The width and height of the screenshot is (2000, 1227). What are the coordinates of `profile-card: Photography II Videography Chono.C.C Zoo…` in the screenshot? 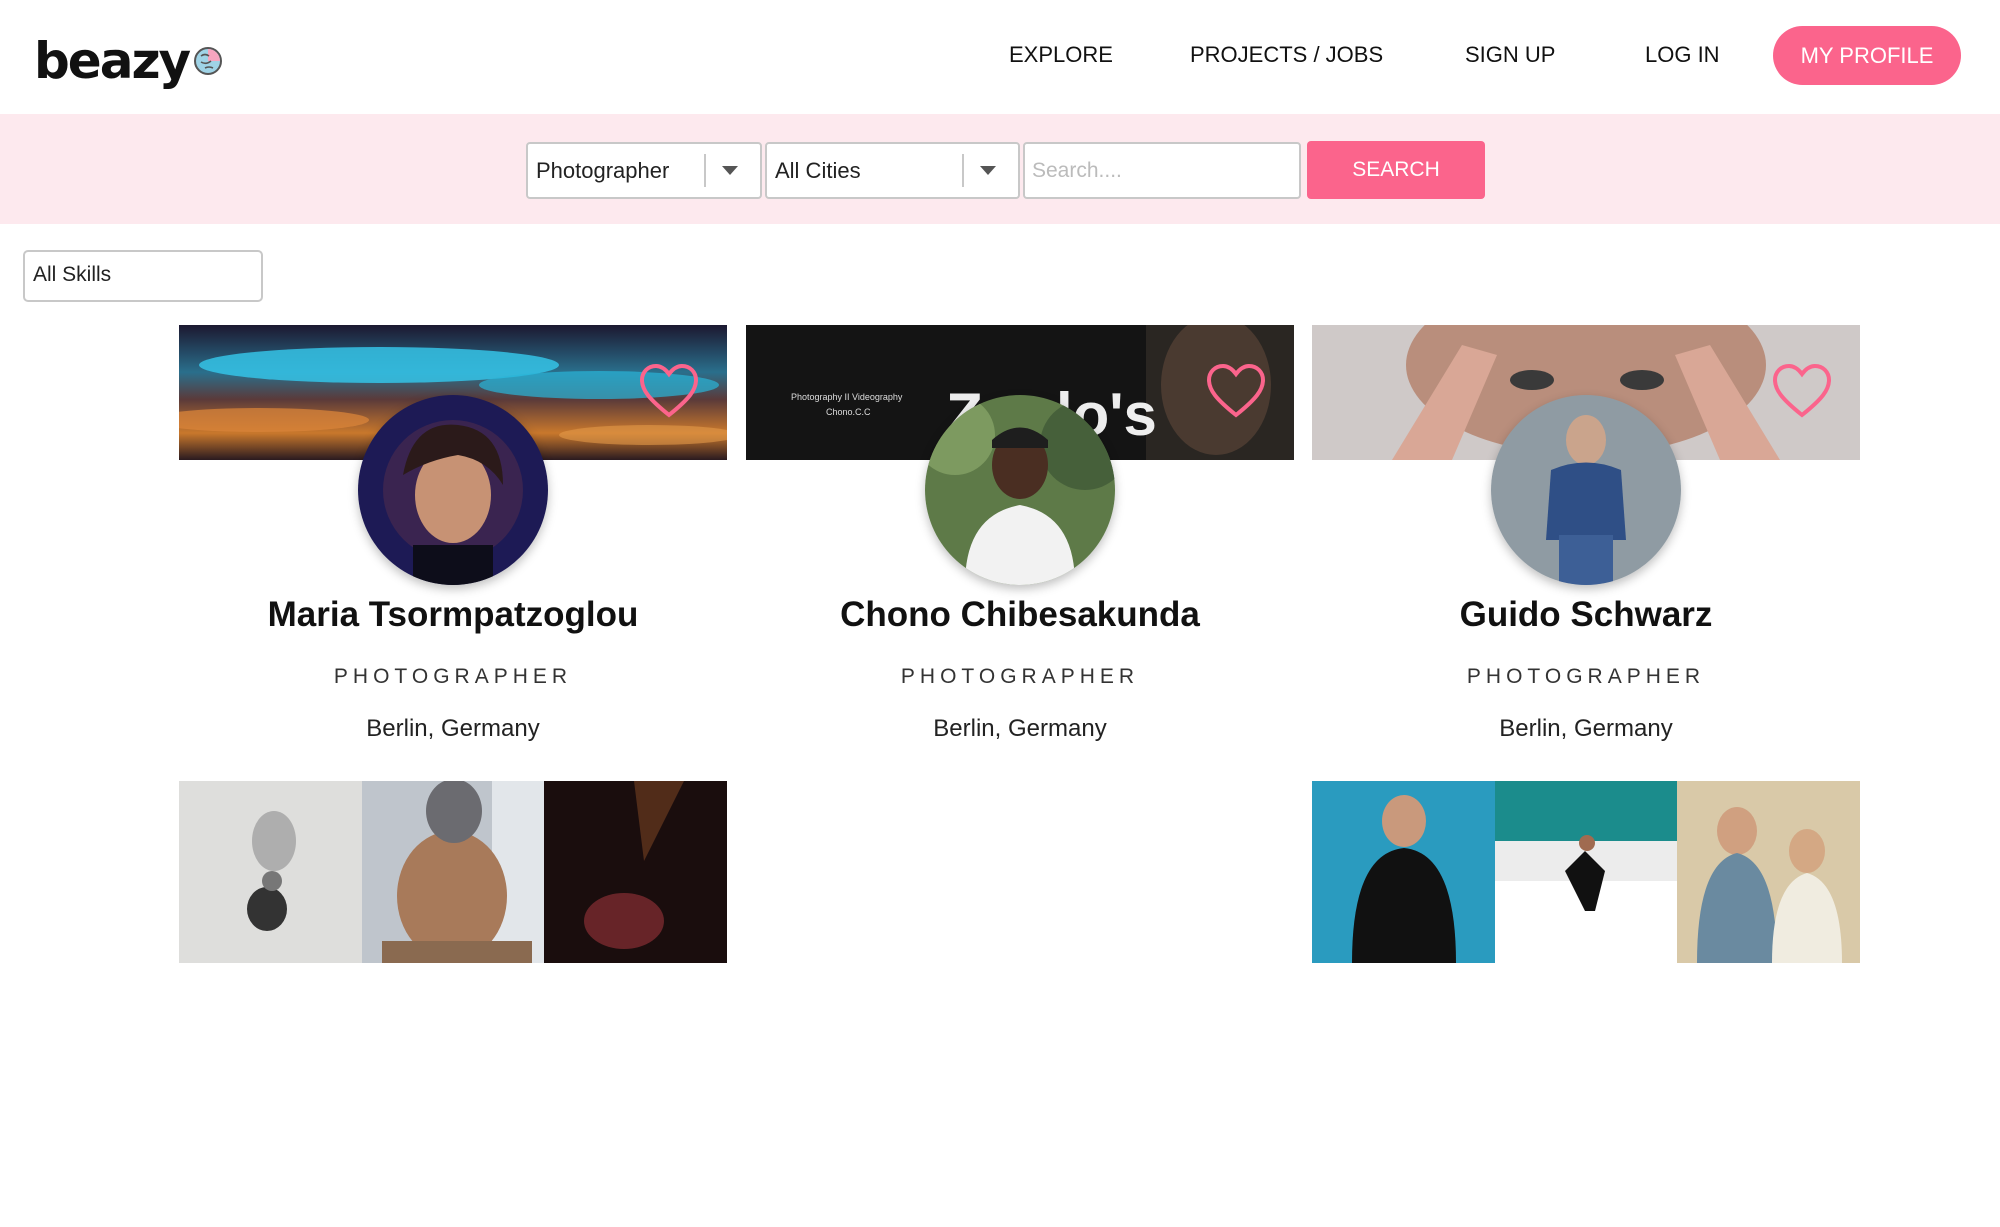 It's located at (1020, 645).